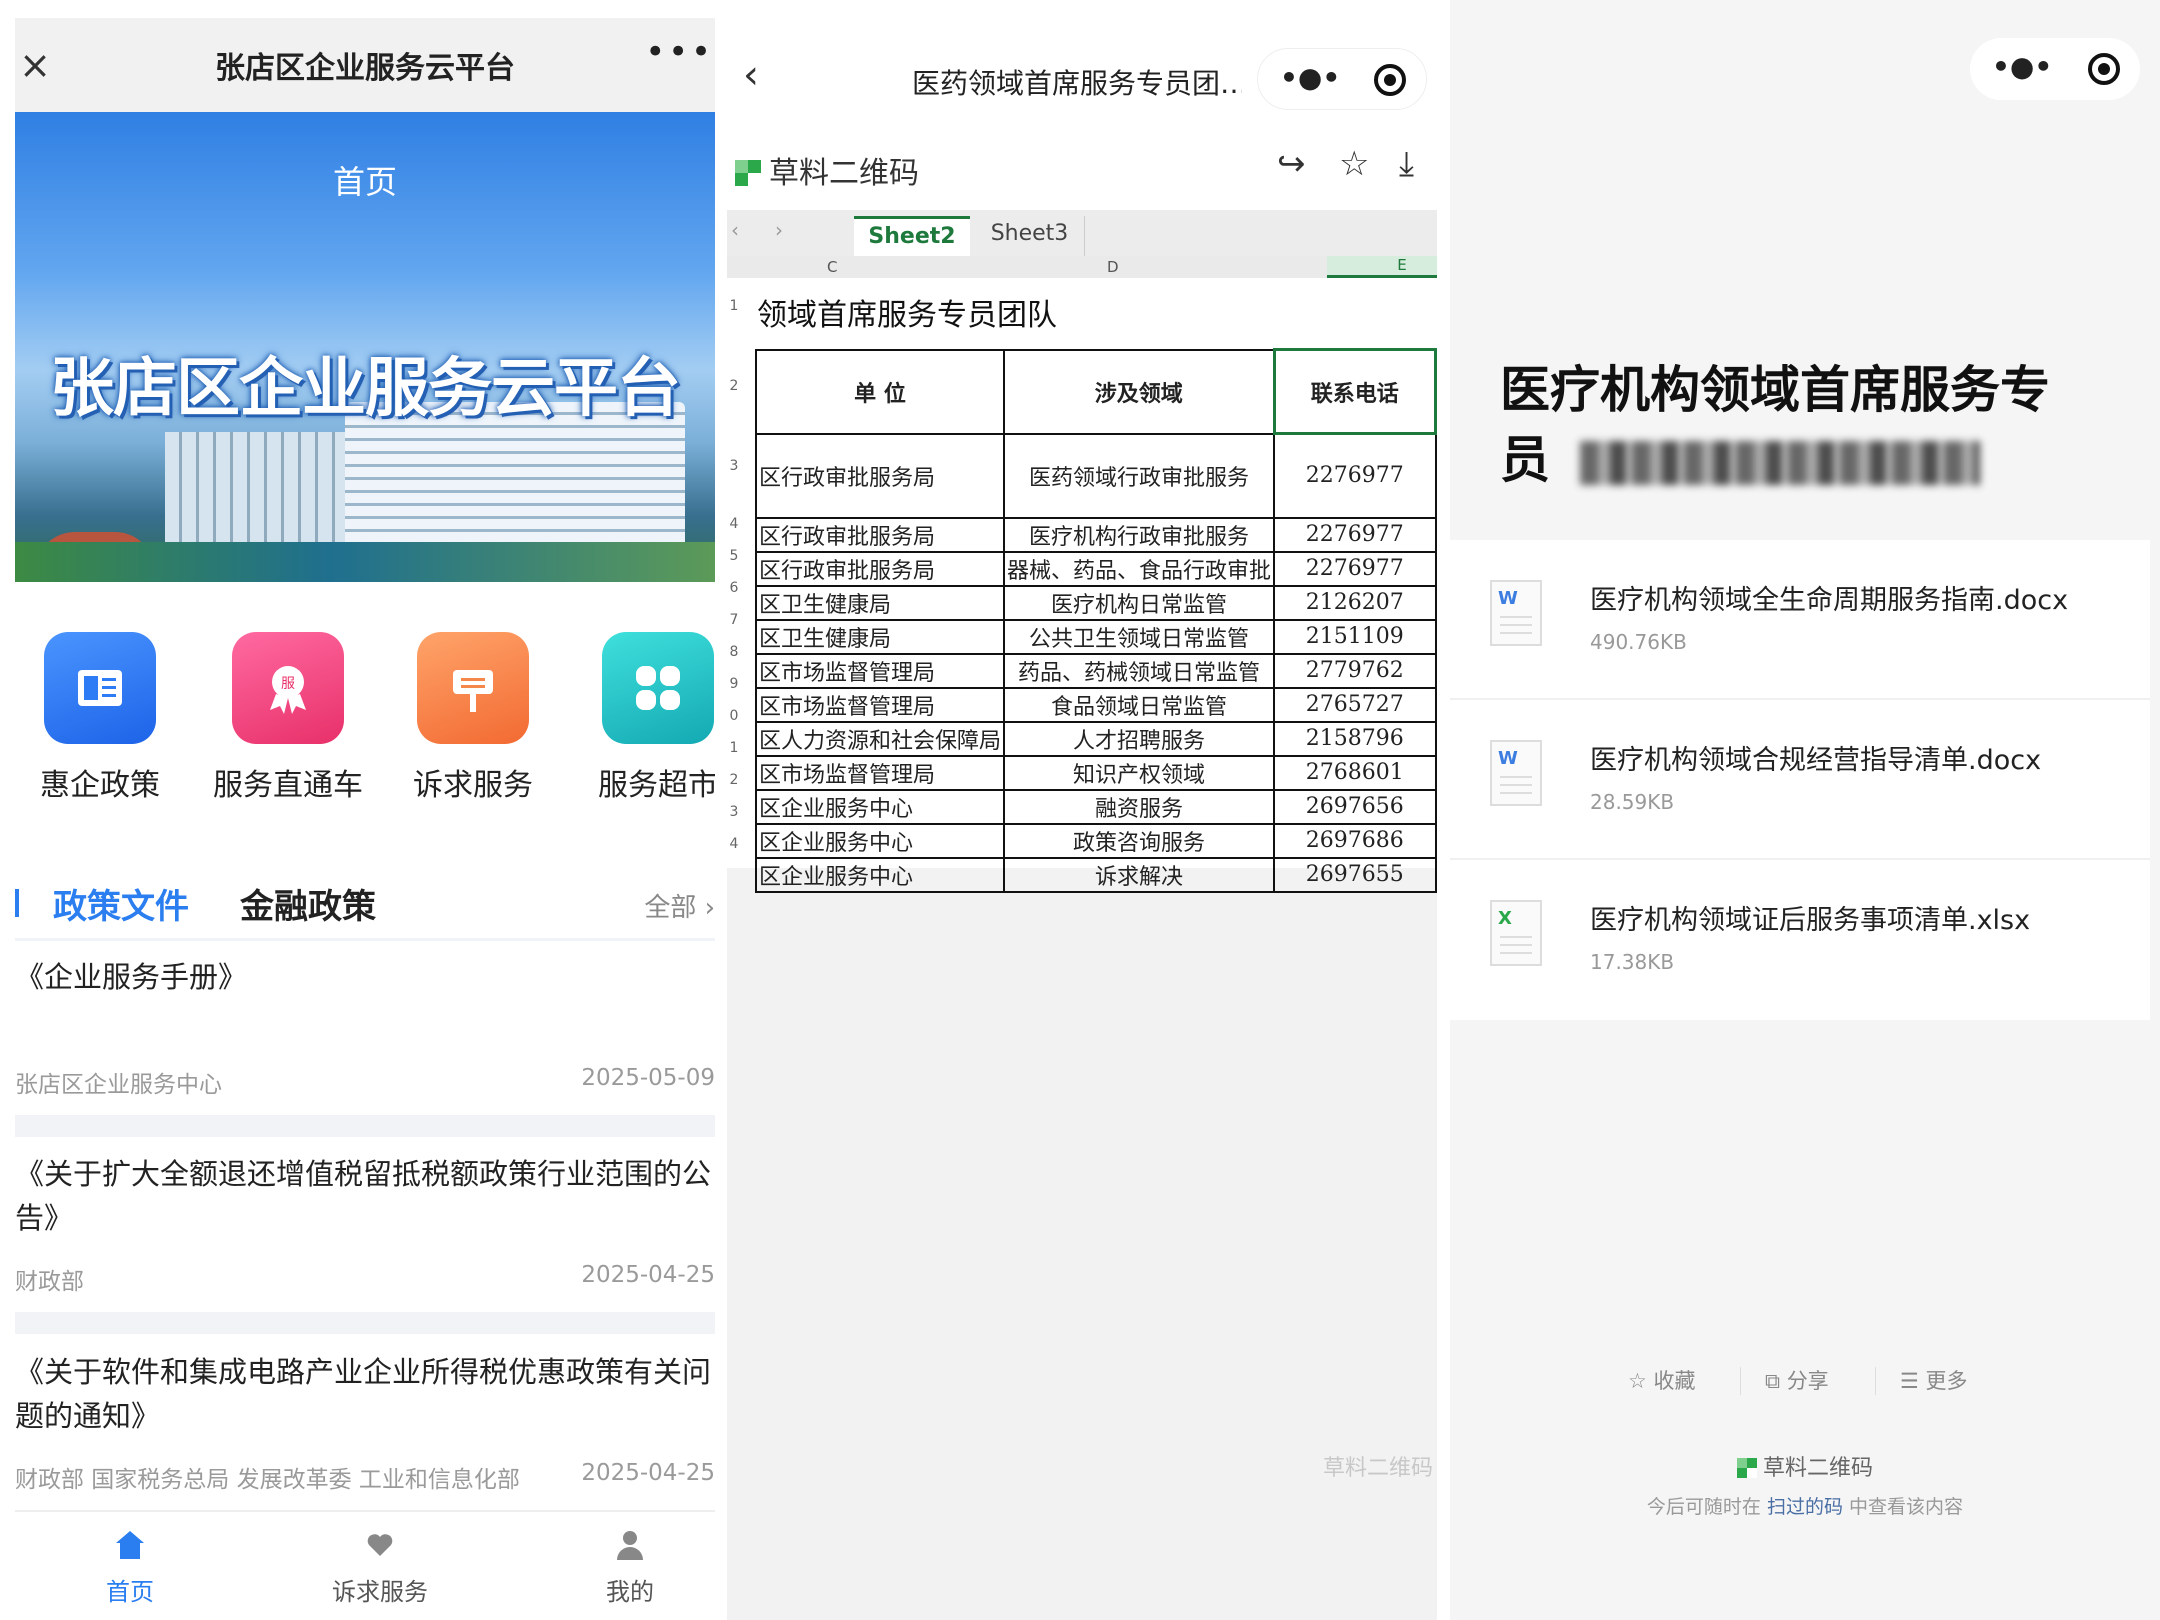  Describe the element at coordinates (1805, 1507) in the screenshot. I see `scanned-codes-link: 扫过的码` at that location.